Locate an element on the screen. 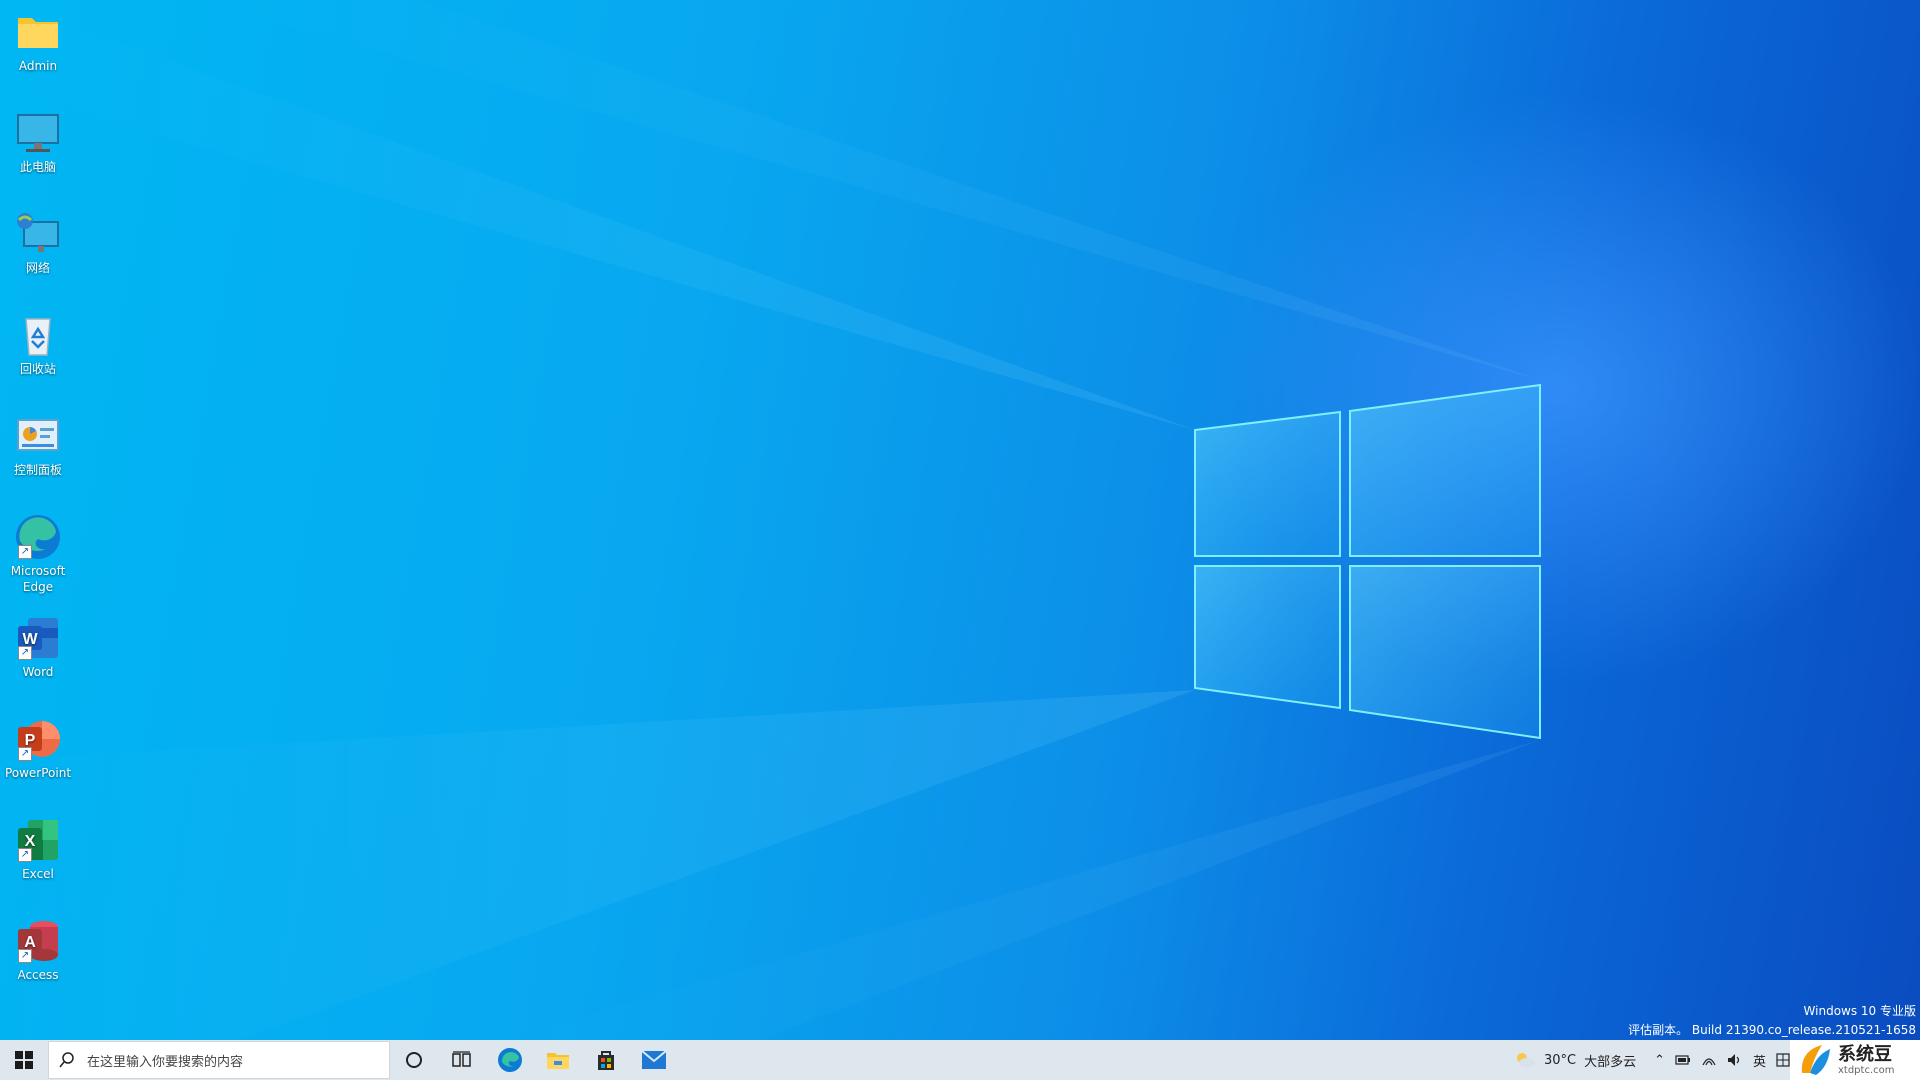 Image resolution: width=1920 pixels, height=1080 pixels. desktop-icon-label: Access is located at coordinates (38, 975).